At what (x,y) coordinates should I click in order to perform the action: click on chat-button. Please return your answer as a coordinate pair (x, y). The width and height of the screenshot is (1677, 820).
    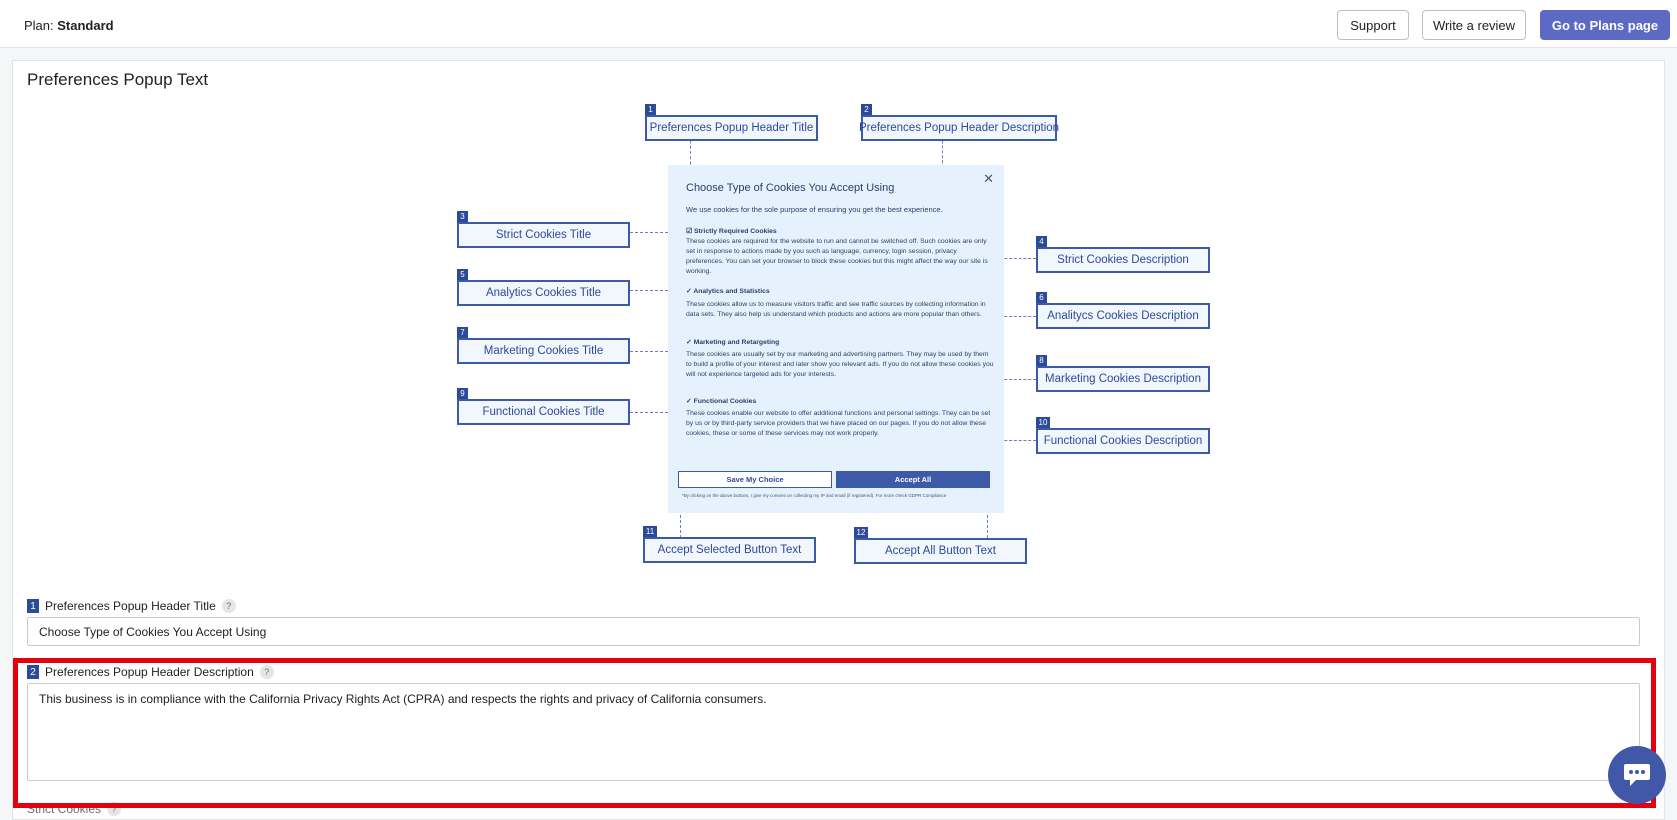
    Looking at the image, I should click on (1637, 775).